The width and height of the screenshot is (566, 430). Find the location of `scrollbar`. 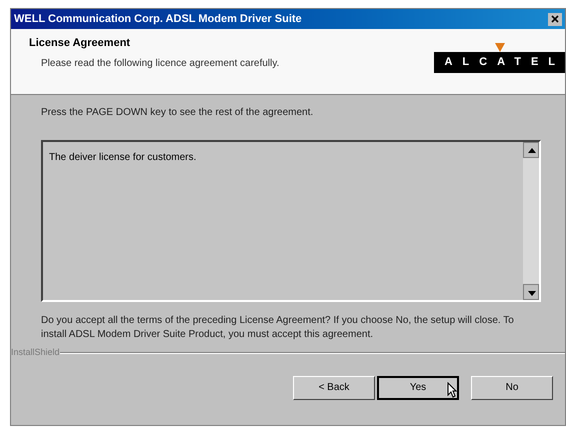

scrollbar is located at coordinates (531, 221).